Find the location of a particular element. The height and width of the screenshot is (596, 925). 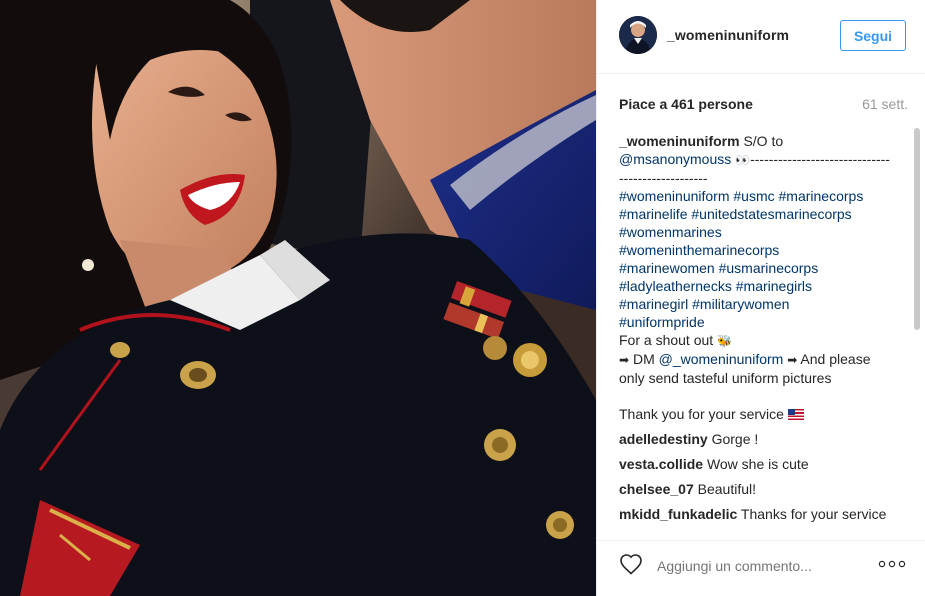

hashtag: #militarywomen is located at coordinates (740, 304).